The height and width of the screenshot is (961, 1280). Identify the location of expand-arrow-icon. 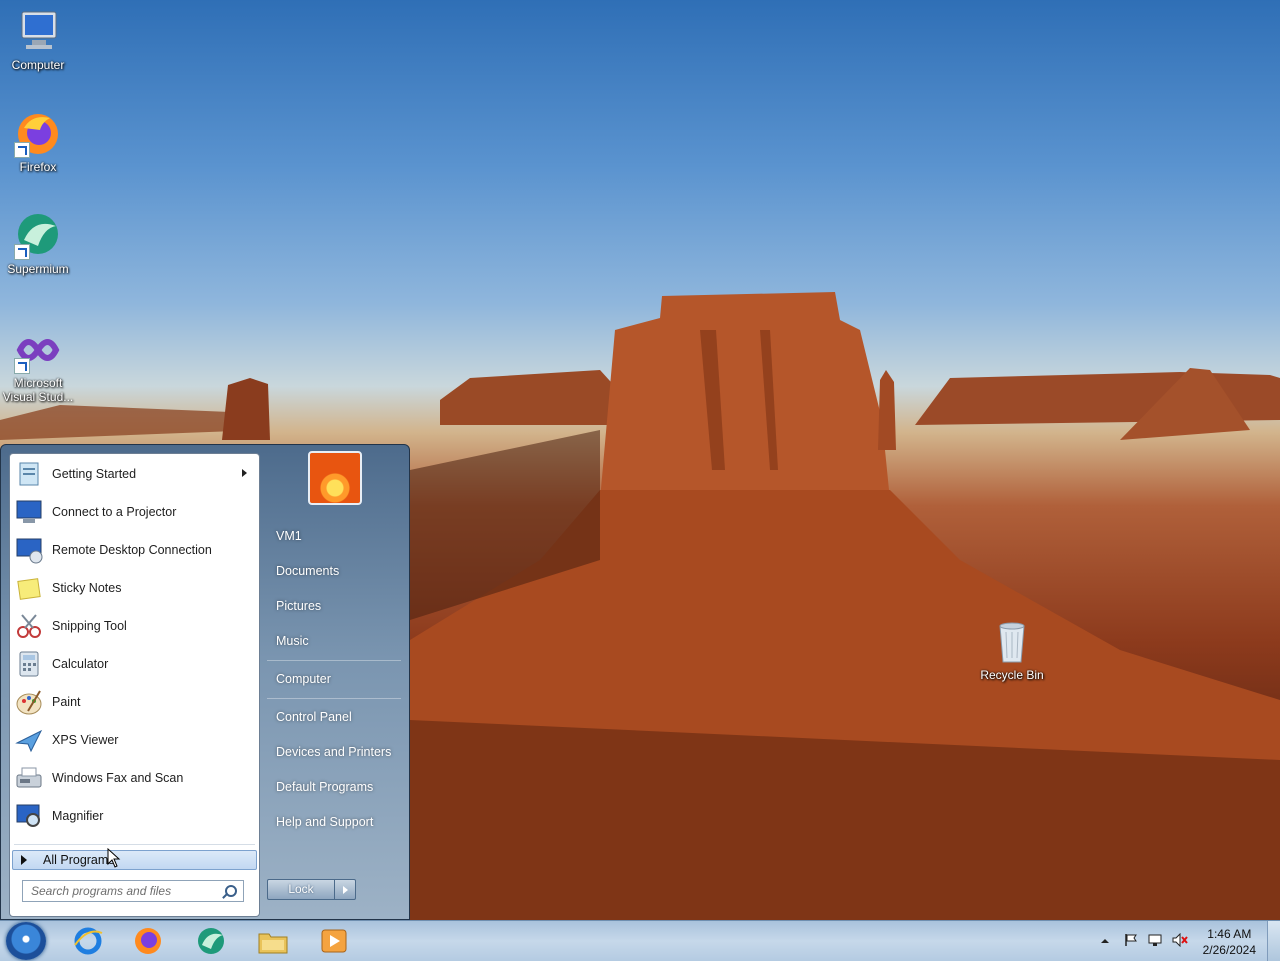
(24, 860).